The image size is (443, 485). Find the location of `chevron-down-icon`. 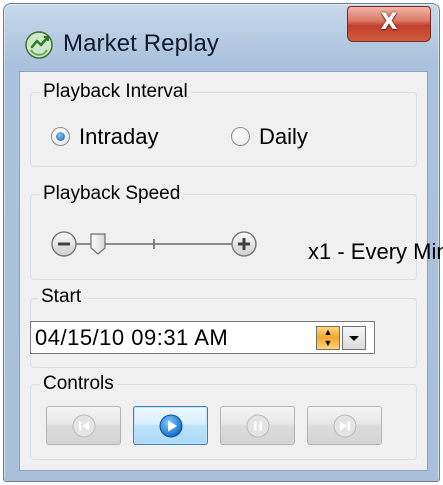

chevron-down-icon is located at coordinates (354, 338).